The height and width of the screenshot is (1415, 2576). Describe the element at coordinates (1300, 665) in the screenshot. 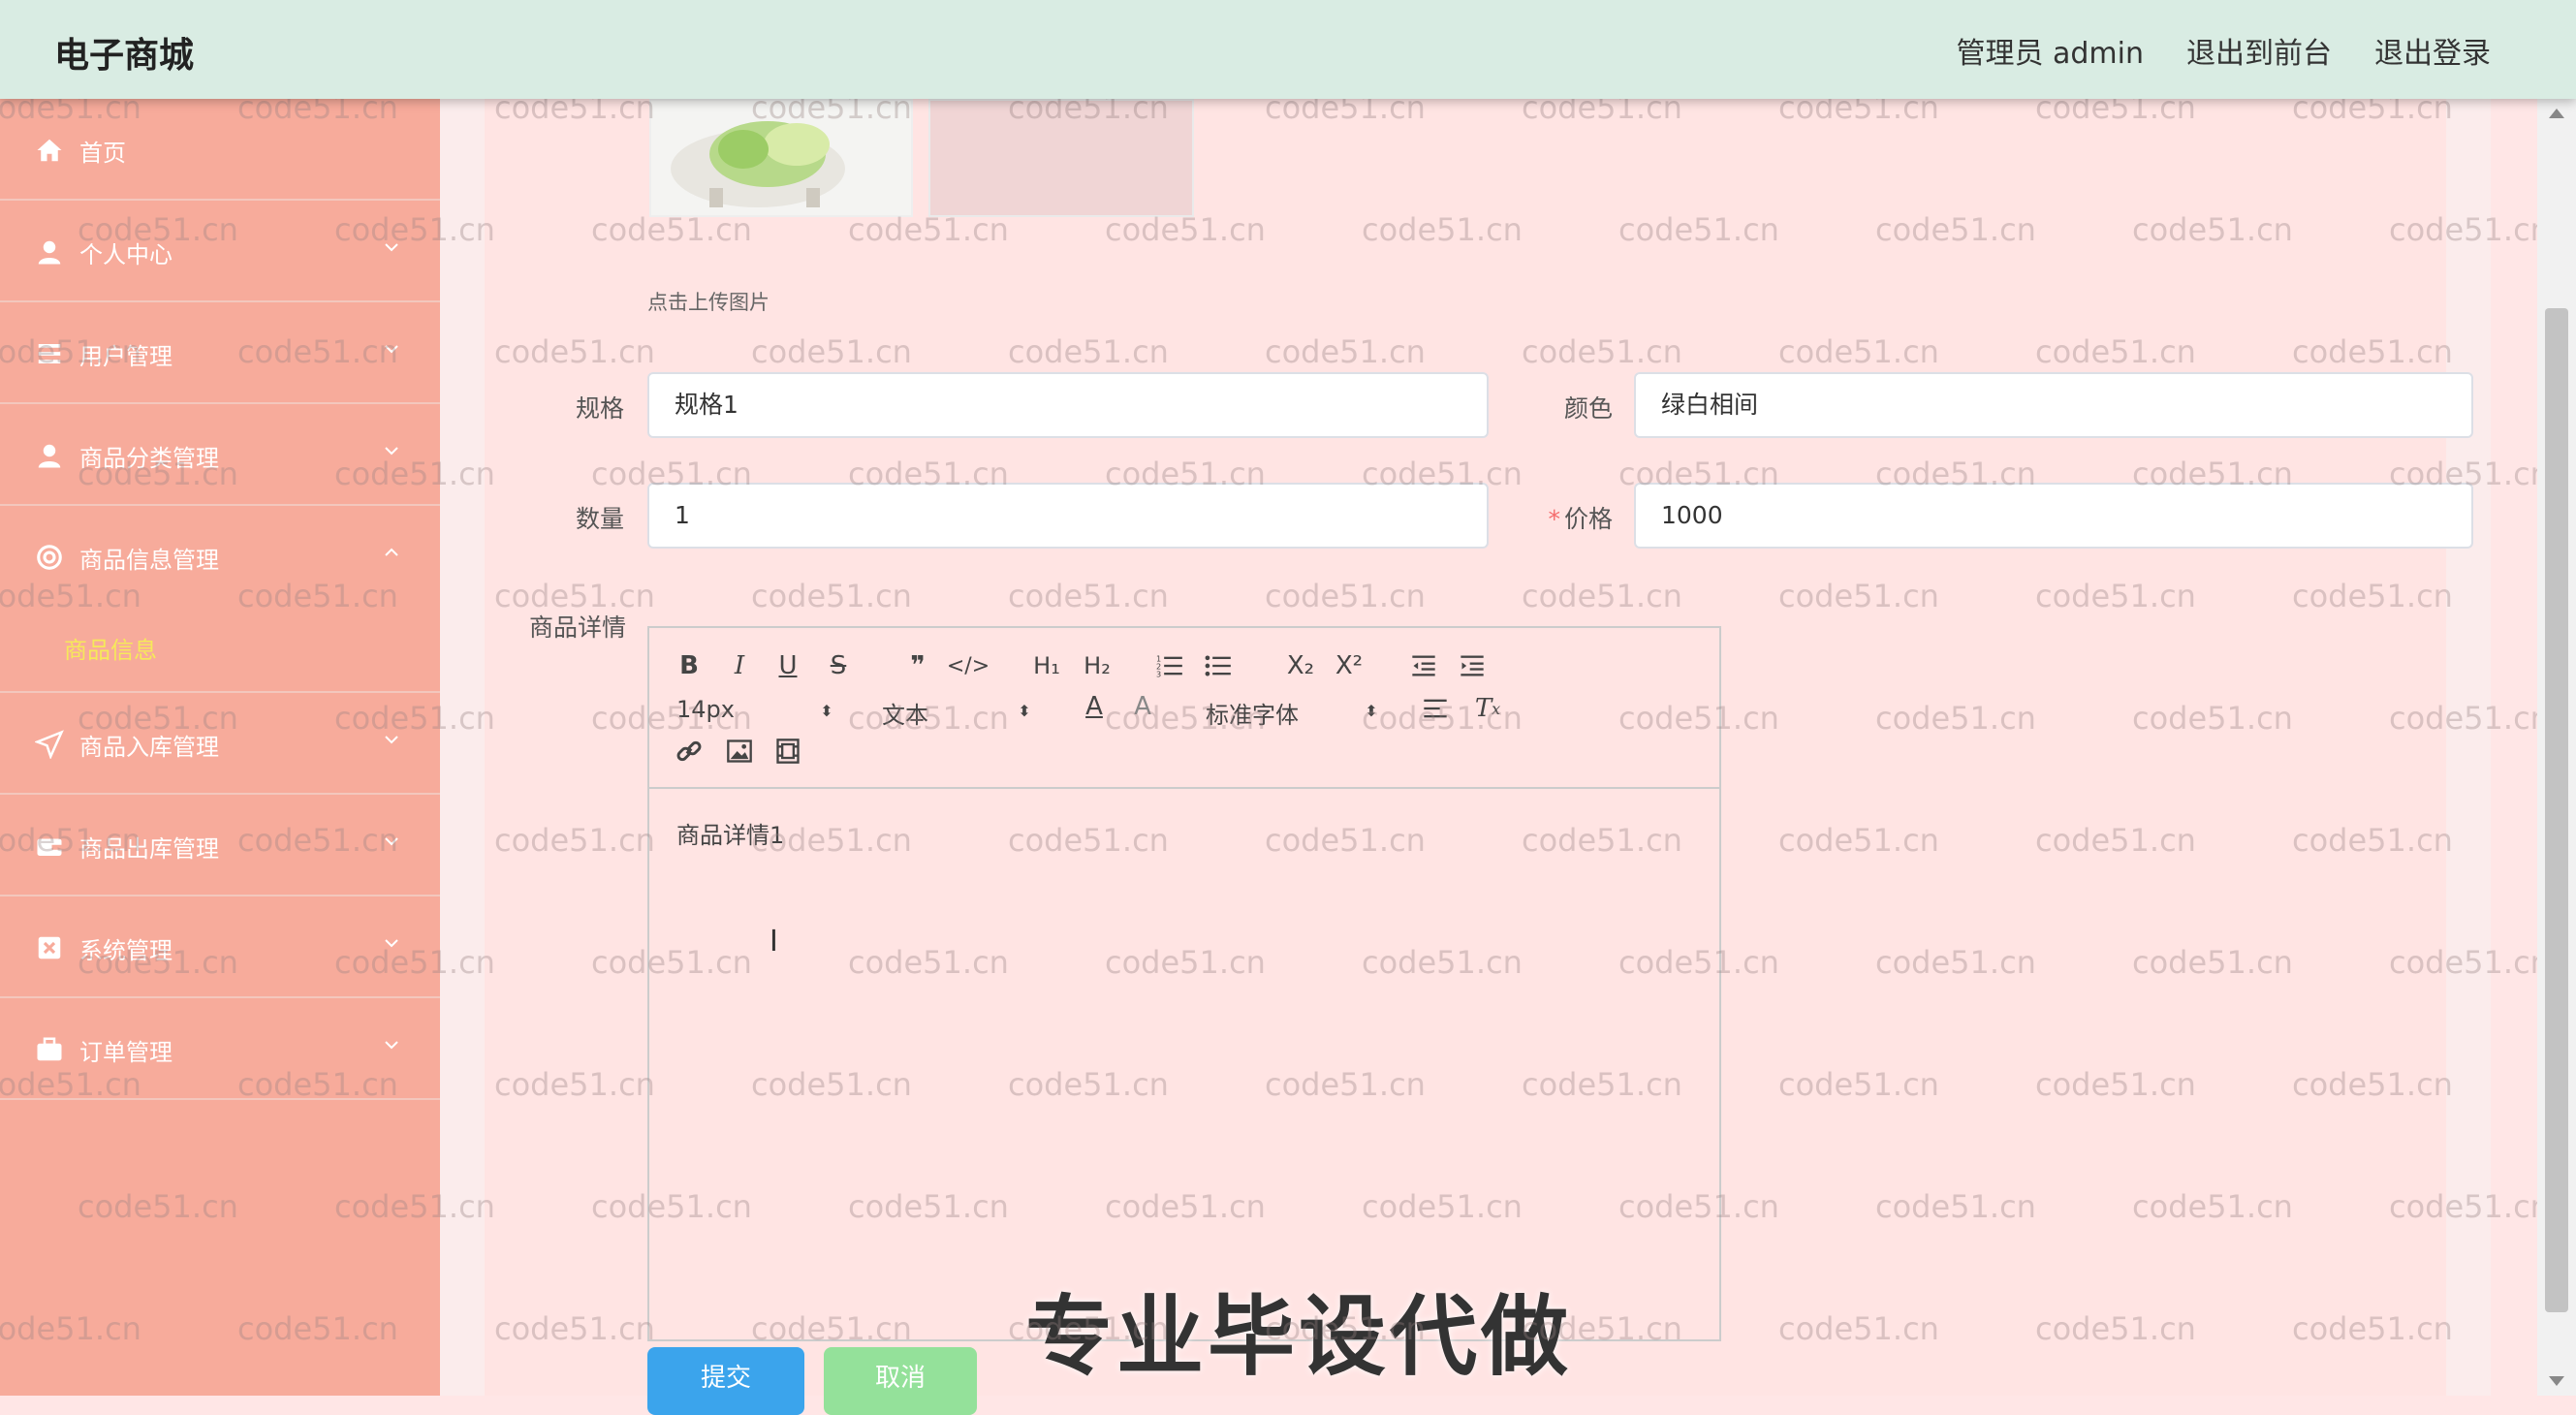

I see `subscript-icon: X₂` at that location.